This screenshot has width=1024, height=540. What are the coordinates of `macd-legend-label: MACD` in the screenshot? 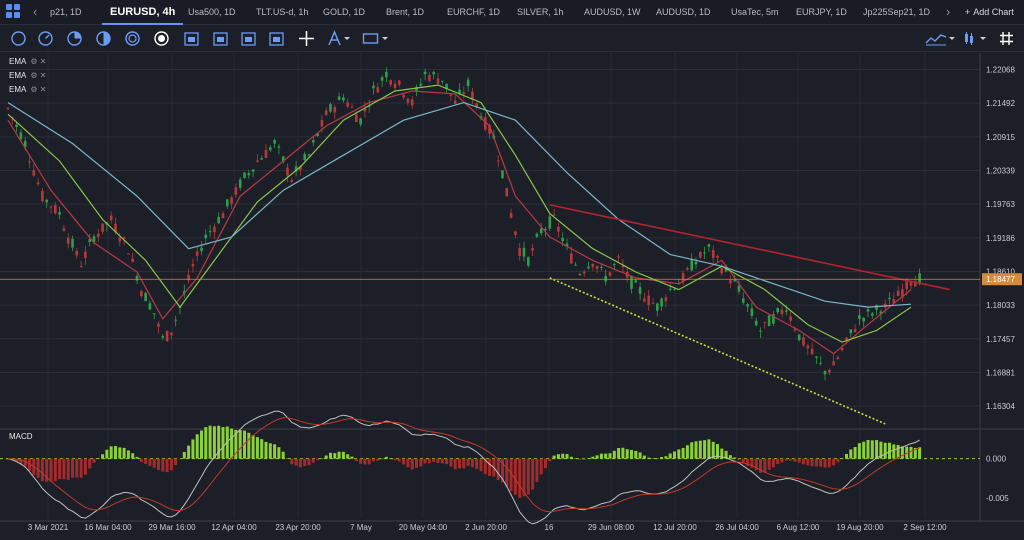 It's located at (21, 436).